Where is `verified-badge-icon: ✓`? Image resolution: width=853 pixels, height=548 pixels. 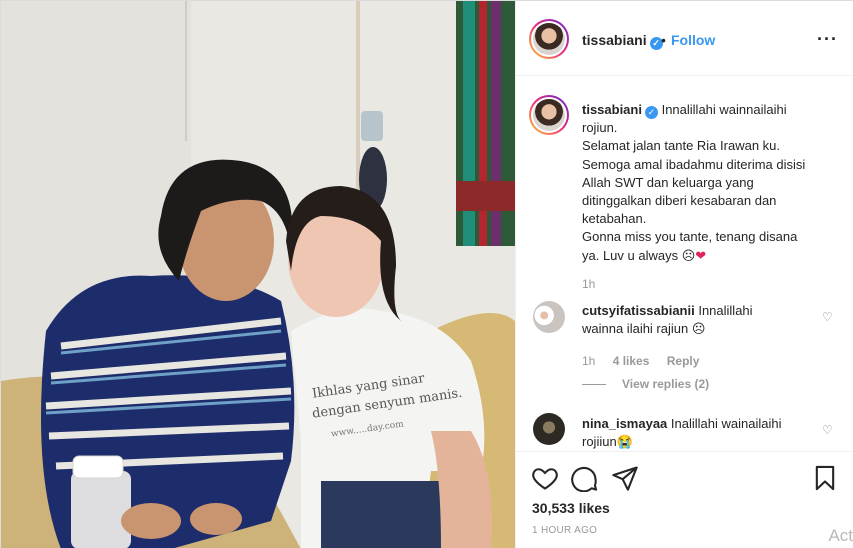 verified-badge-icon: ✓ is located at coordinates (651, 112).